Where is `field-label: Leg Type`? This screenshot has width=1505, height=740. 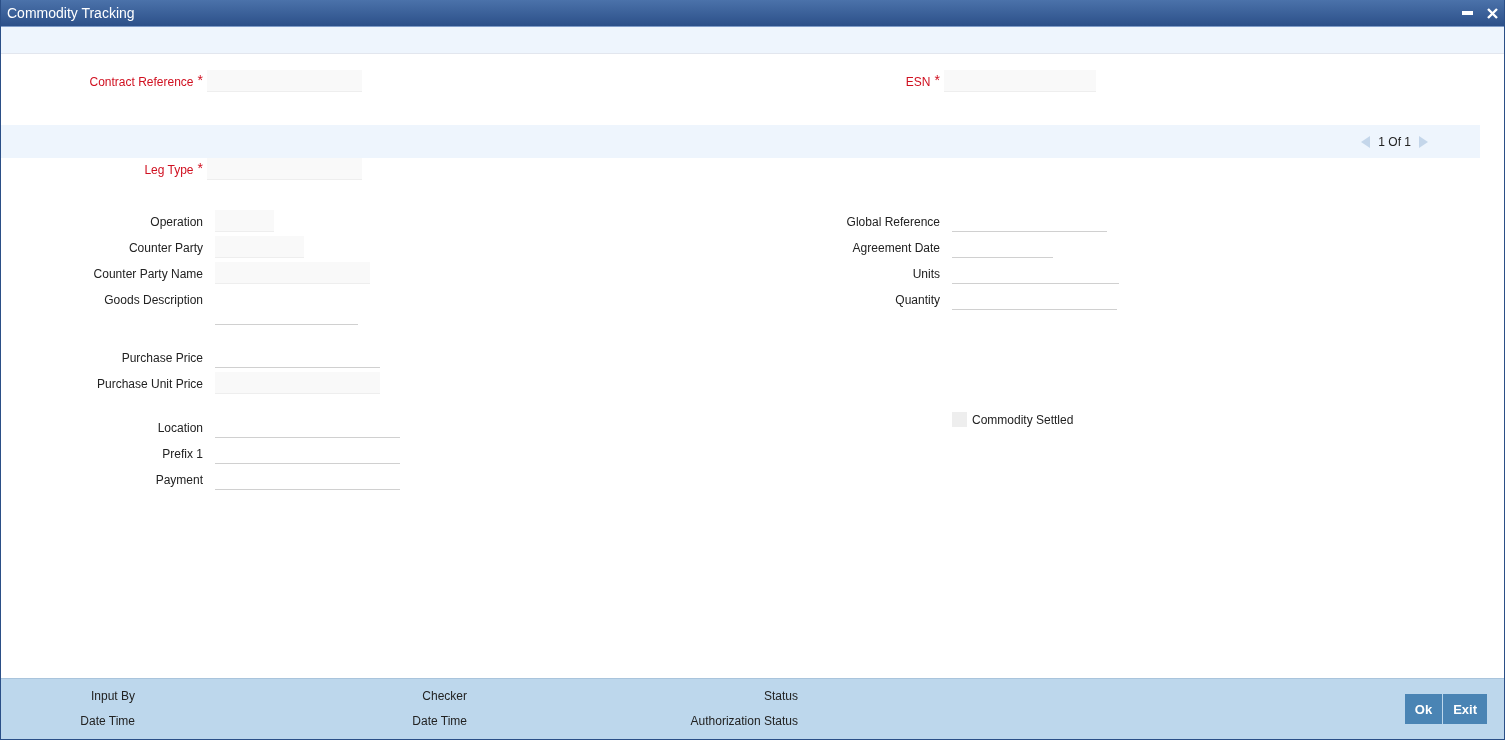 field-label: Leg Type is located at coordinates (169, 169).